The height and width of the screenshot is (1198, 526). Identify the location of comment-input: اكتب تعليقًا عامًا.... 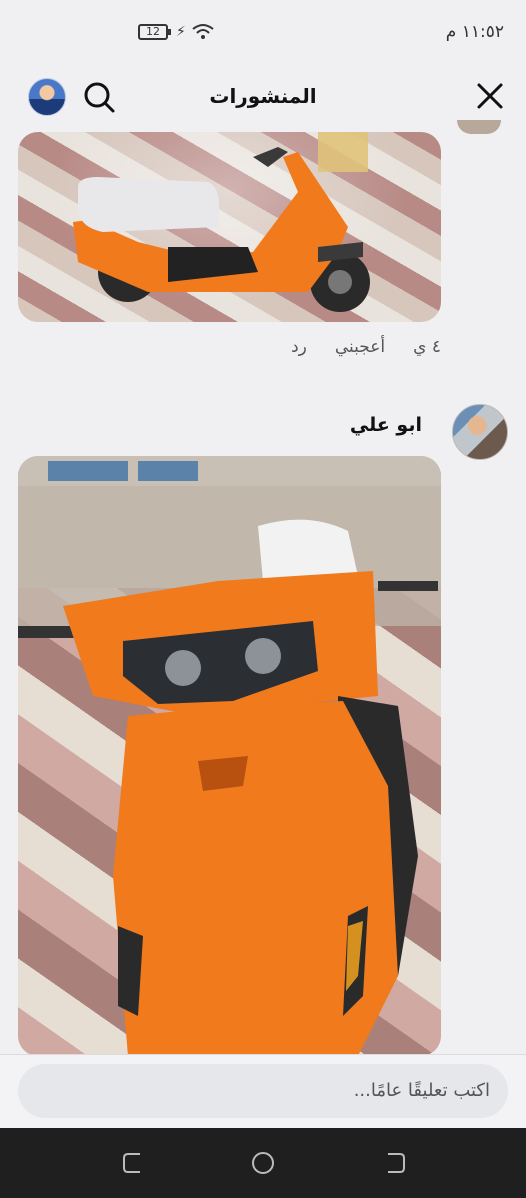
(263, 1091).